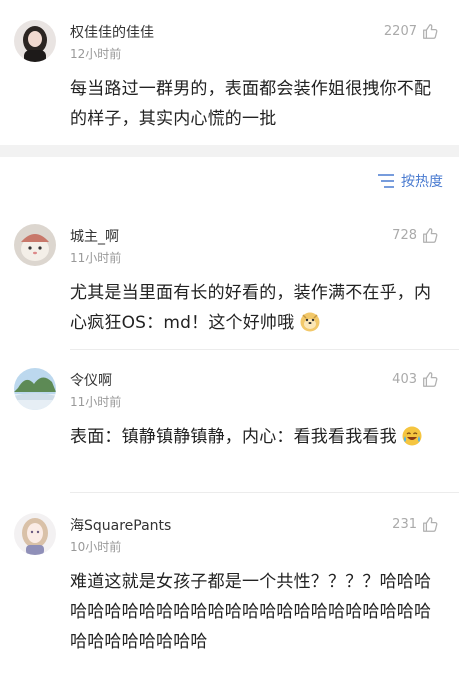  Describe the element at coordinates (404, 379) in the screenshot. I see `like-count: 403` at that location.